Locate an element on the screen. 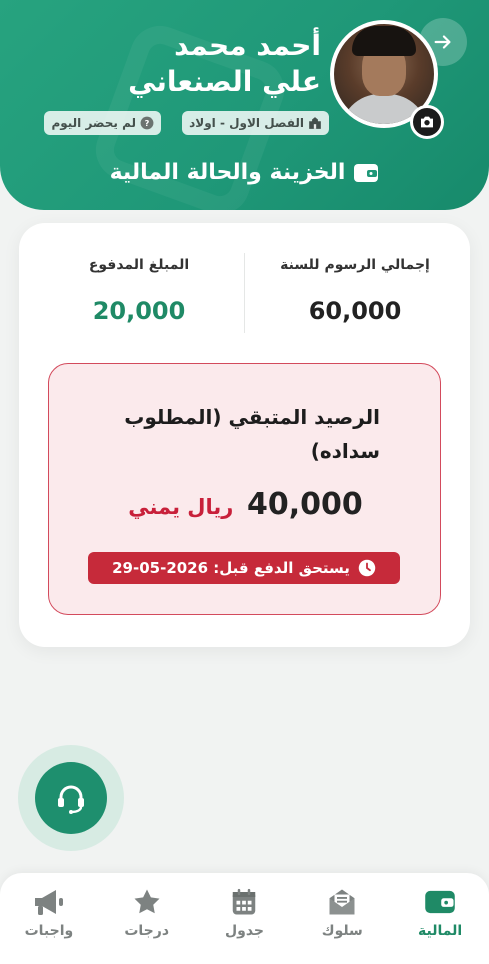  attendance-badge: ? لم يحضر اليوم is located at coordinates (102, 123).